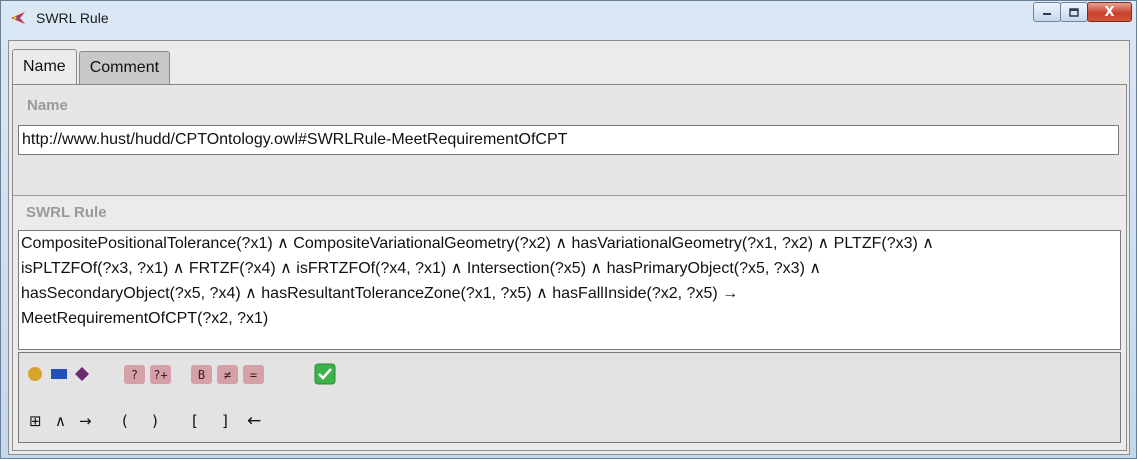 This screenshot has width=1137, height=459. I want to click on add-variable-icon: ?+, so click(160, 374).